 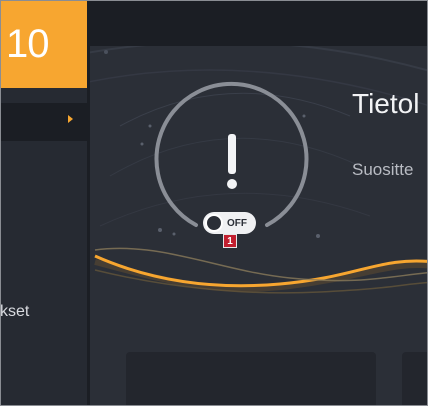 I want to click on toggle-state-label: OFF, so click(x=237, y=223).